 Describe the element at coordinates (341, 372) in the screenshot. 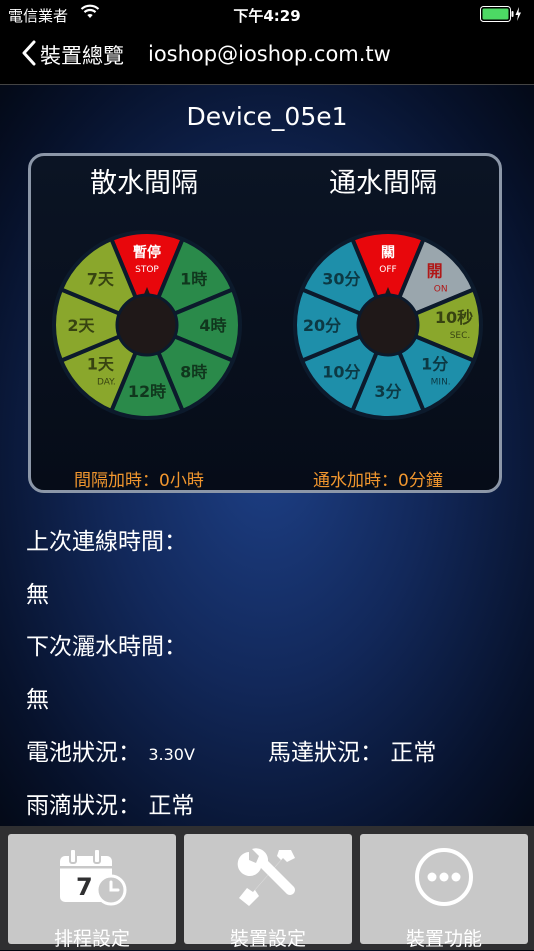

I see `dial-segment-label: 10分` at that location.